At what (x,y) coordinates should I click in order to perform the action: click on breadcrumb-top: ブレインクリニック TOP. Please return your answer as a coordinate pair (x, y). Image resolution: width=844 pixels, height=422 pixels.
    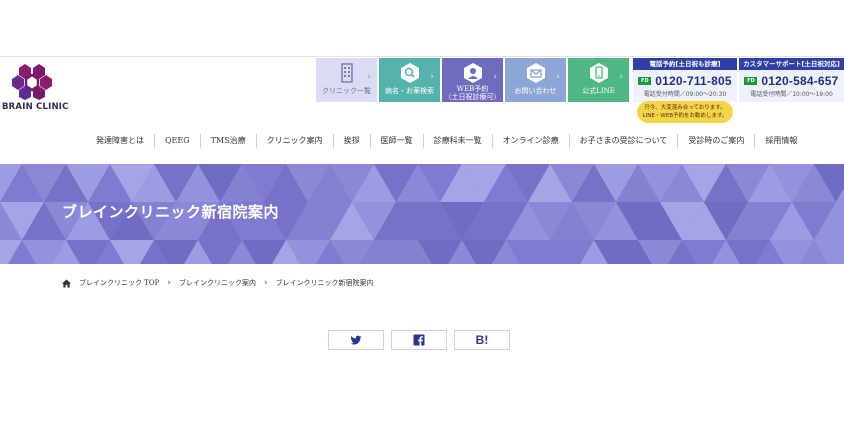
    Looking at the image, I should click on (119, 283).